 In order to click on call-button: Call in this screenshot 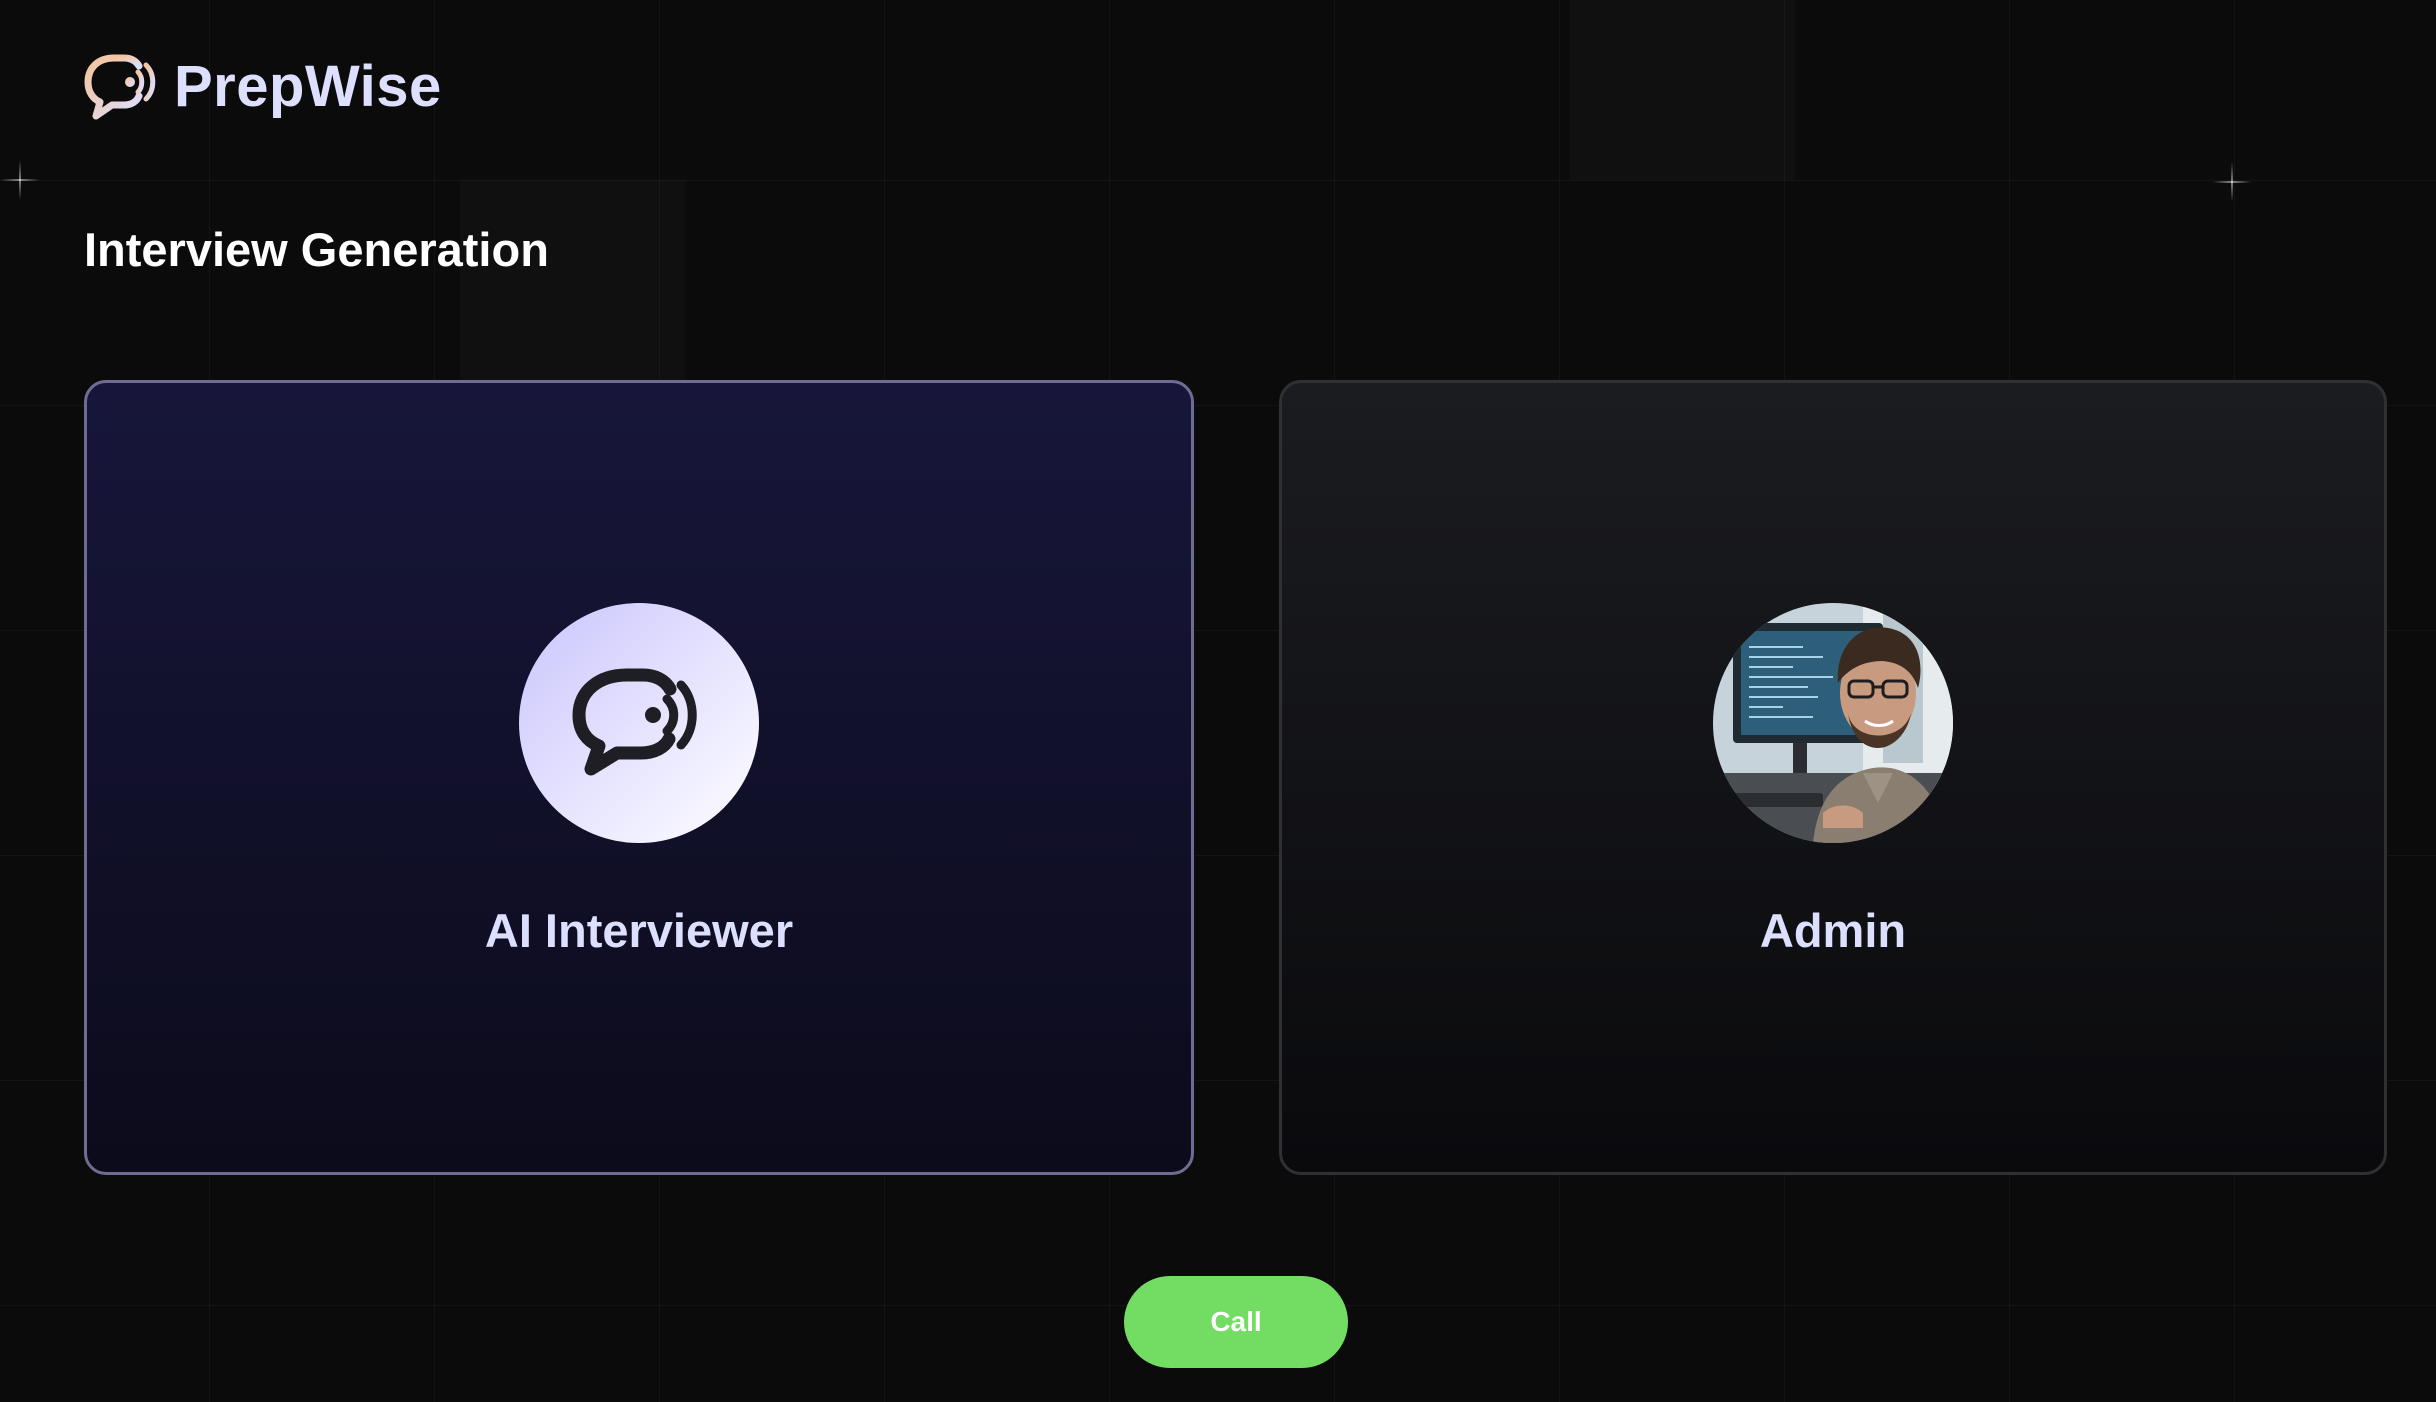, I will do `click(1236, 1322)`.